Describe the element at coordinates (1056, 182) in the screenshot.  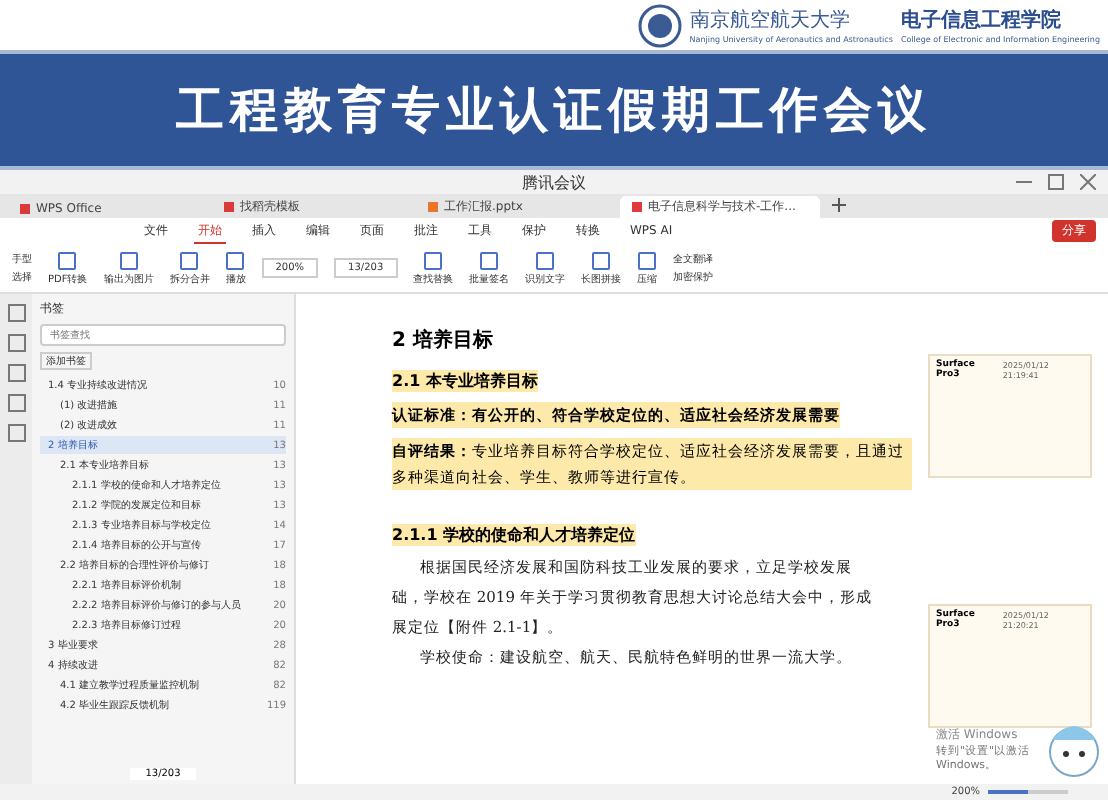
I see `maximize-icon` at that location.